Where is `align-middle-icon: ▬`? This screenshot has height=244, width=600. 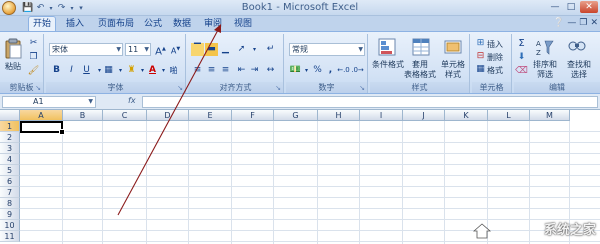
align-middle-icon: ▬ is located at coordinates (211, 49).